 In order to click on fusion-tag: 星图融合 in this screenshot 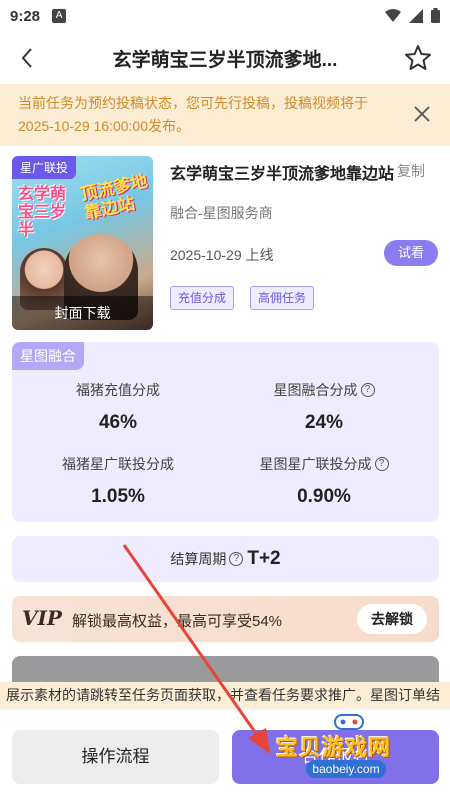, I will do `click(48, 356)`.